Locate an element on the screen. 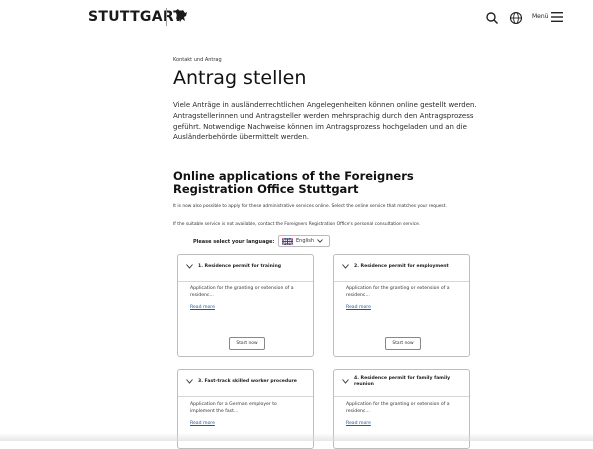  page-title: Antrag stellen is located at coordinates (240, 78).